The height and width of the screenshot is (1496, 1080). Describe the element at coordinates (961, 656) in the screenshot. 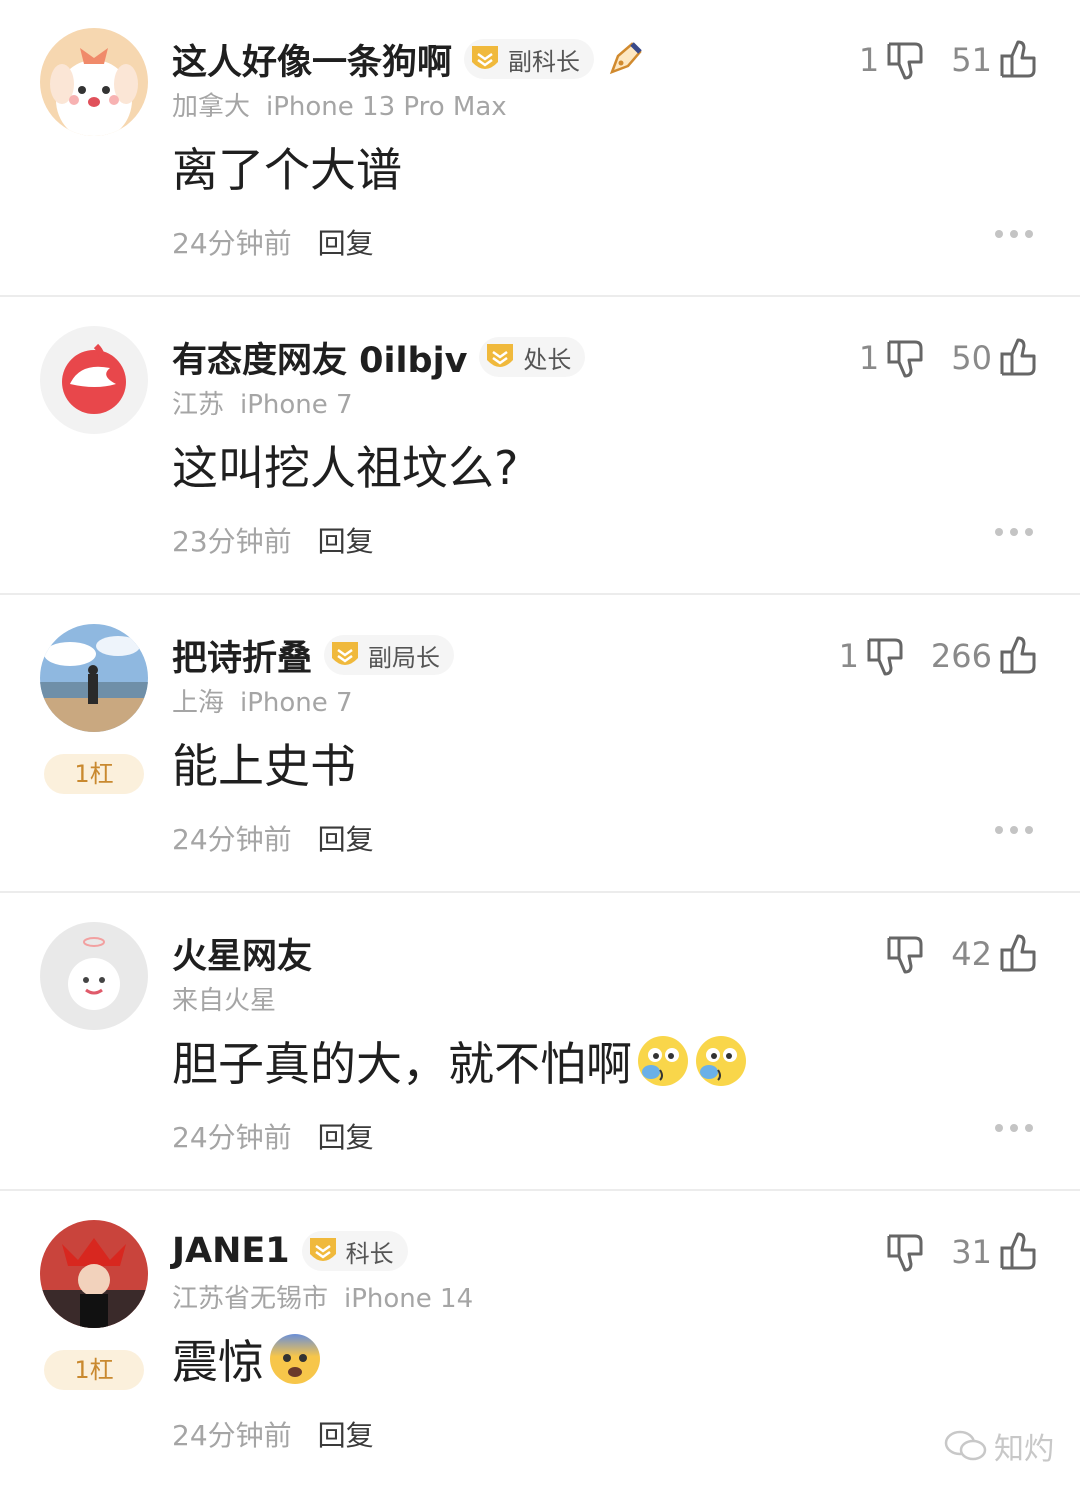

I see `like-count: 266` at that location.